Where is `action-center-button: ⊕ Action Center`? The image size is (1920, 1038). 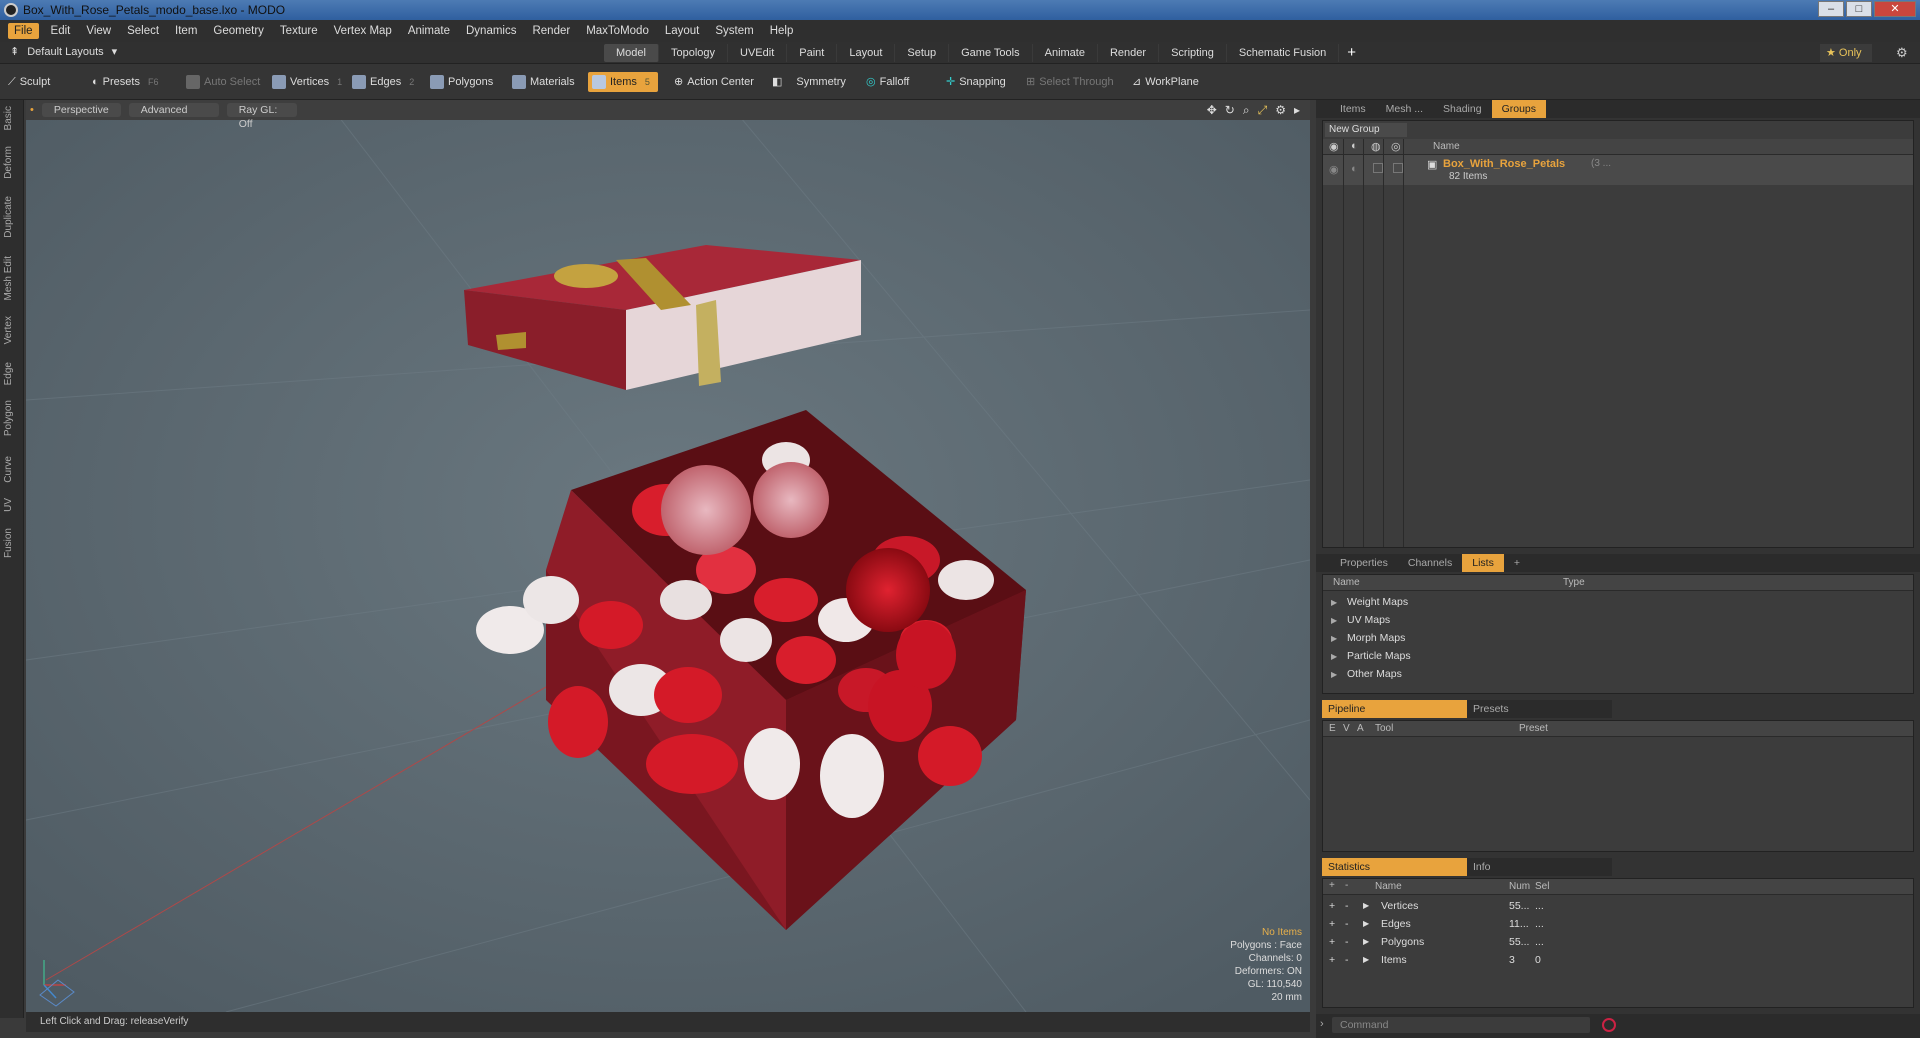 action-center-button: ⊕ Action Center is located at coordinates (714, 82).